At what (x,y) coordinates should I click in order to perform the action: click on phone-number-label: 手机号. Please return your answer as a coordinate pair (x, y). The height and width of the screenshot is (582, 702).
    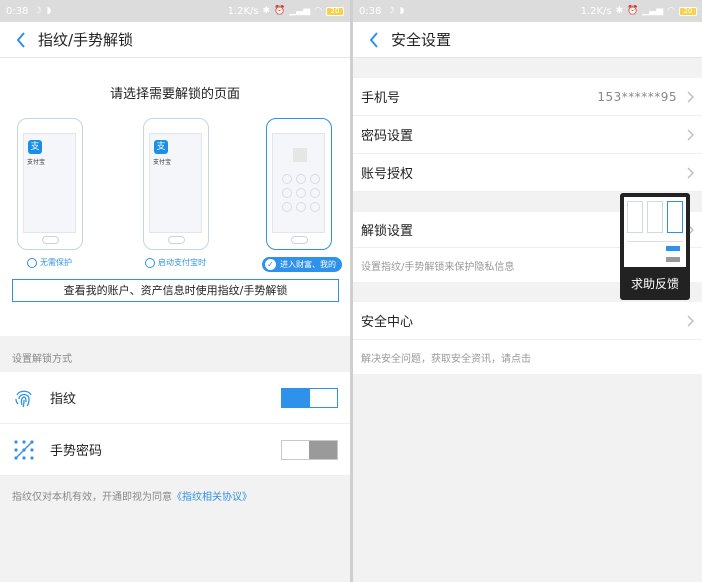
    Looking at the image, I should click on (381, 98).